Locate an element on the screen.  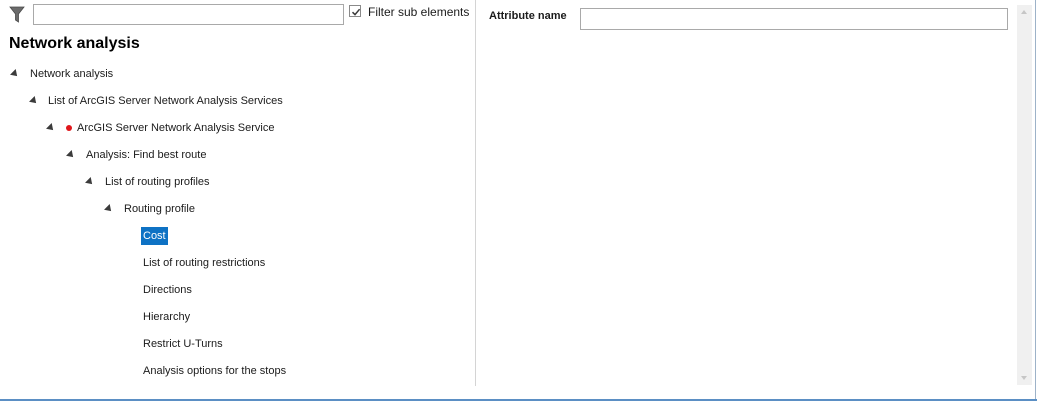
vertical-scrollbar is located at coordinates (1024, 195).